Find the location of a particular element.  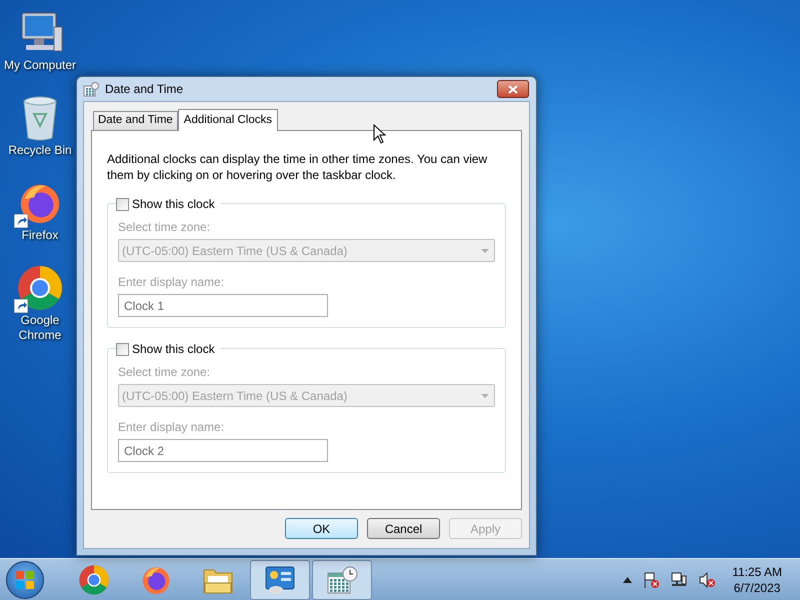

dialog-button: OK is located at coordinates (321, 528).